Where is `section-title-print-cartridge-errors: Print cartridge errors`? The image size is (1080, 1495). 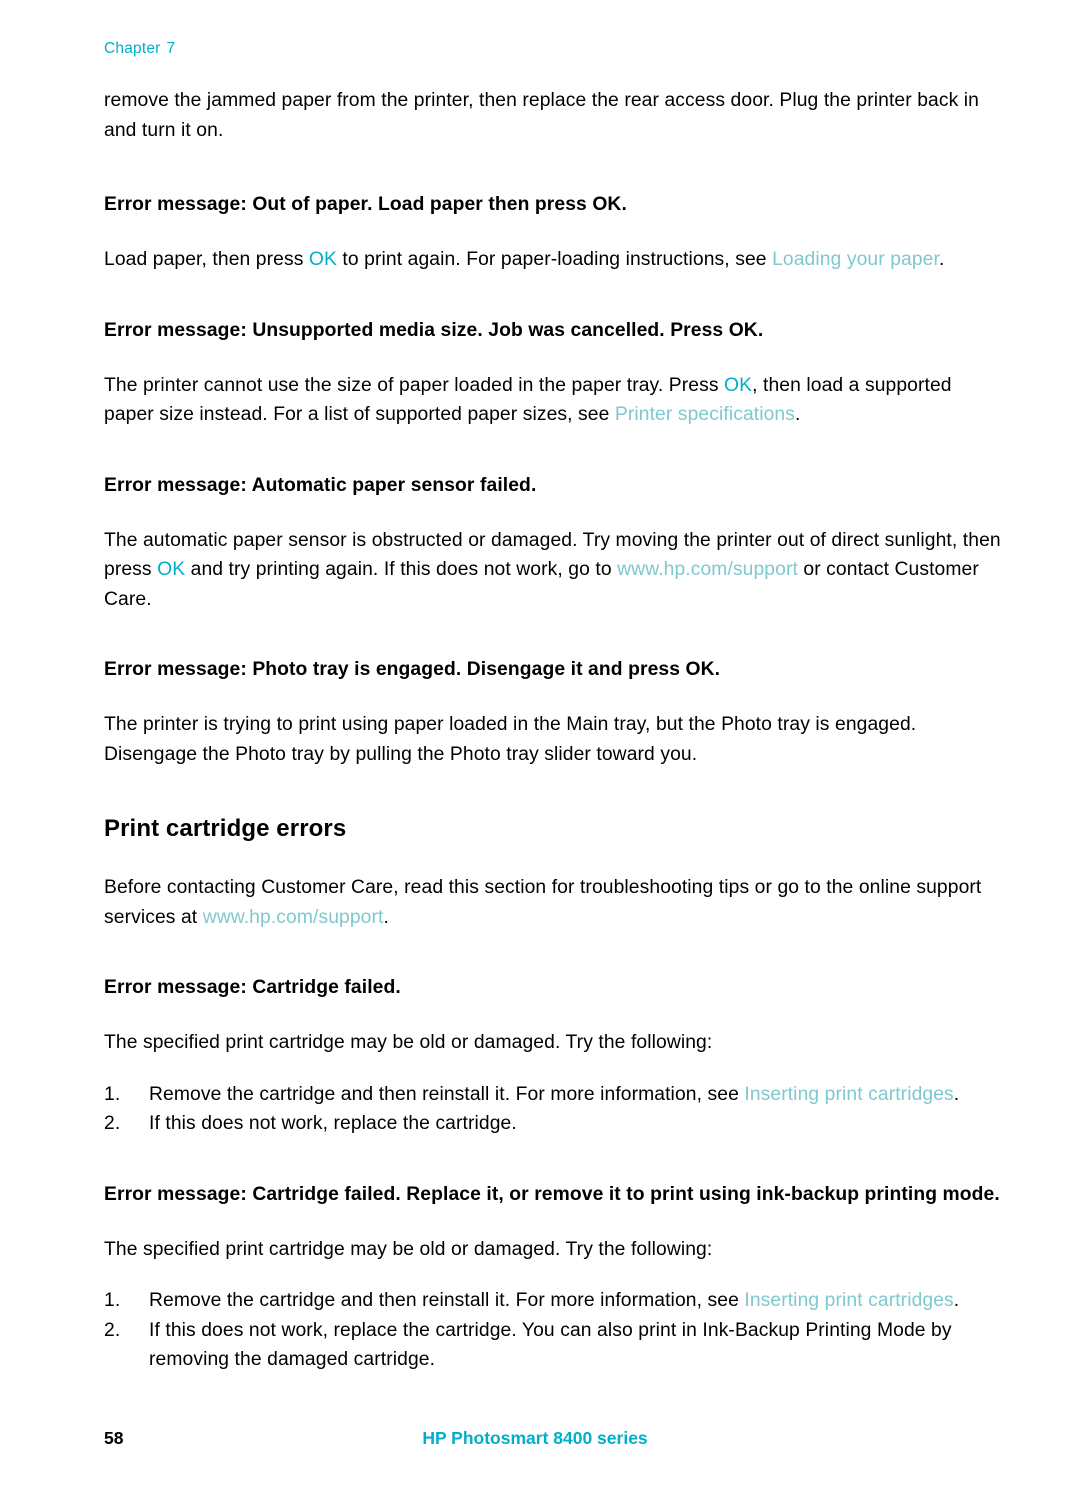
section-title-print-cartridge-errors: Print cartridge errors is located at coordinates (225, 828).